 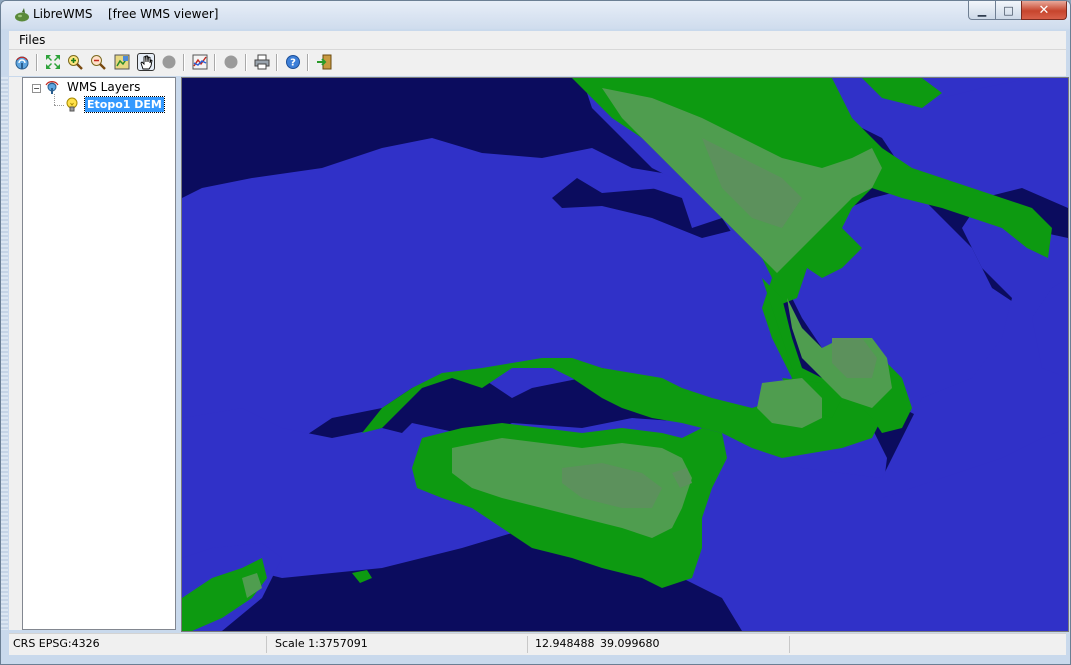 I want to click on layer-info-button, so click(x=200, y=62).